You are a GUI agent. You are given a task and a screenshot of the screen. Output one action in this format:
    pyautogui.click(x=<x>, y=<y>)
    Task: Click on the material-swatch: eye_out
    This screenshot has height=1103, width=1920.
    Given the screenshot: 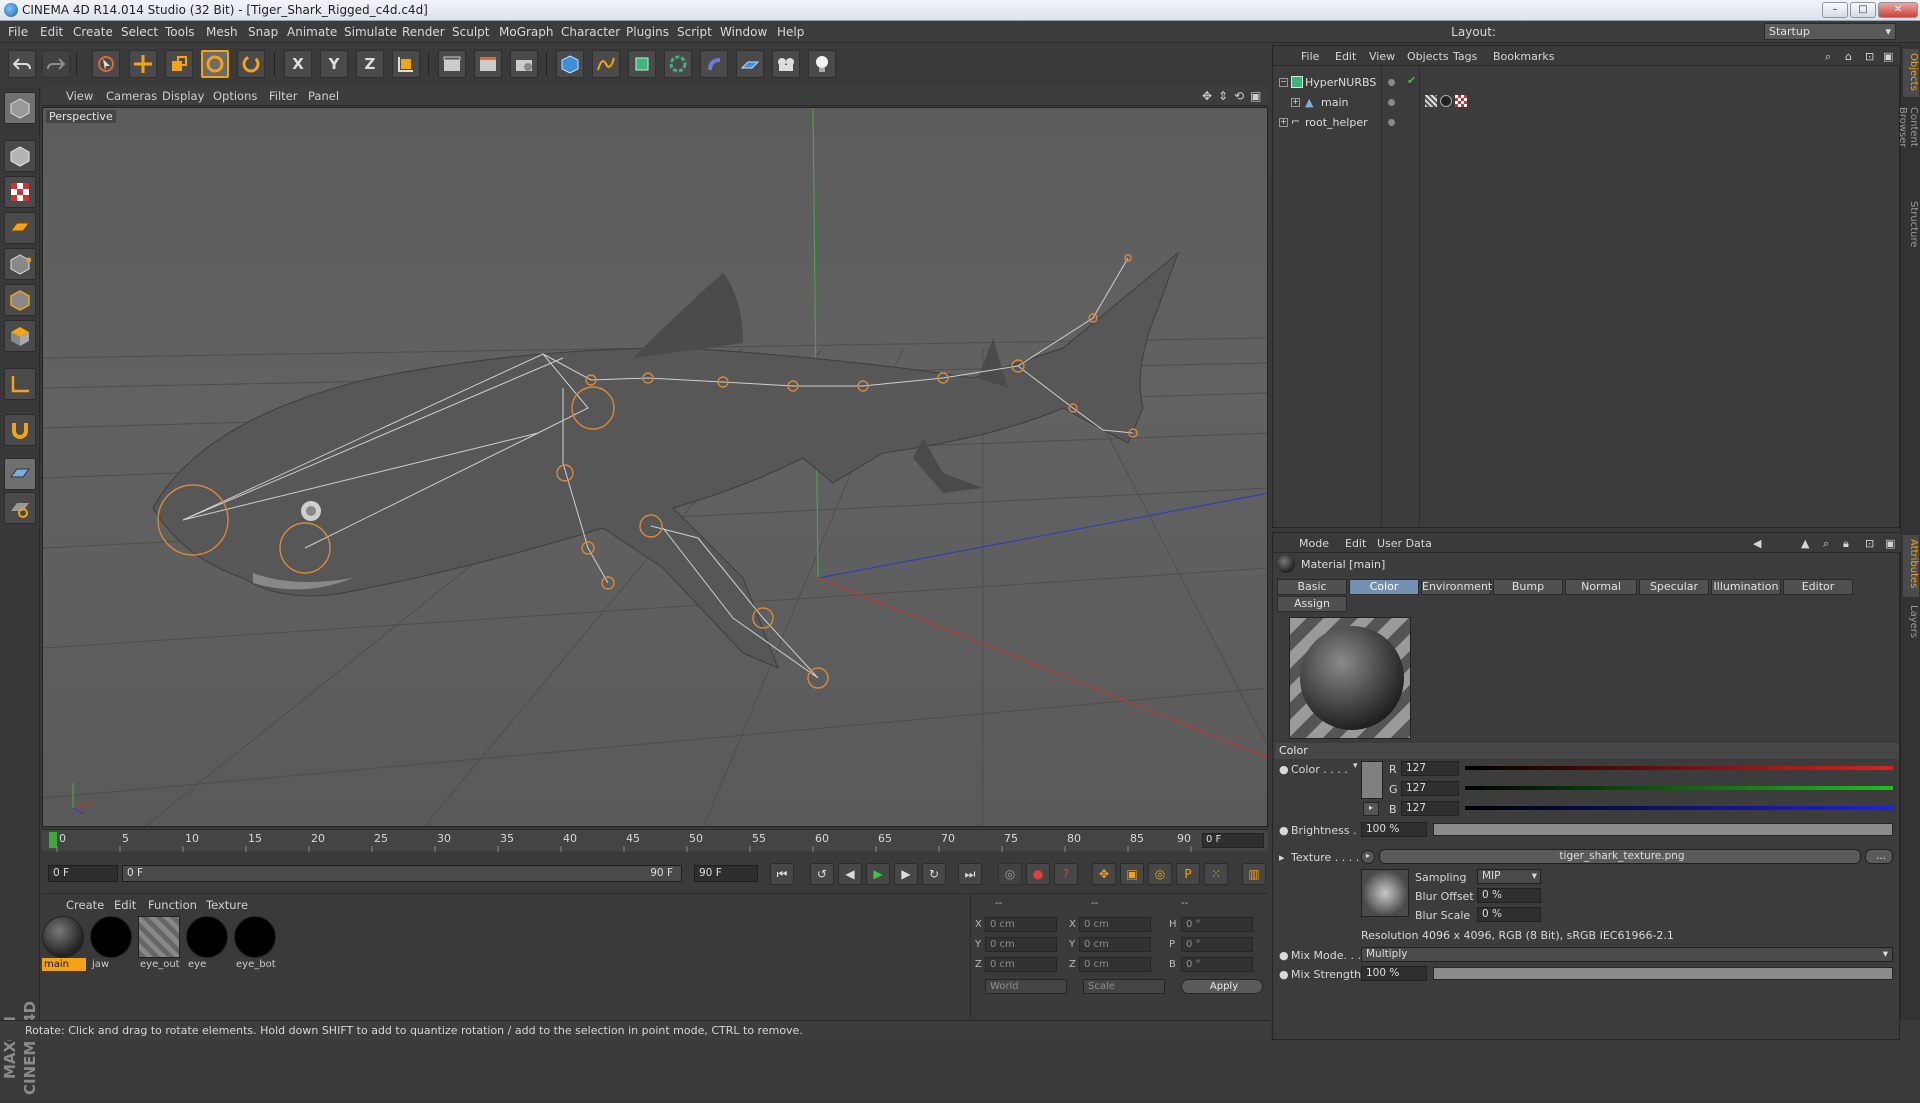 What is the action you would take?
    pyautogui.click(x=160, y=944)
    